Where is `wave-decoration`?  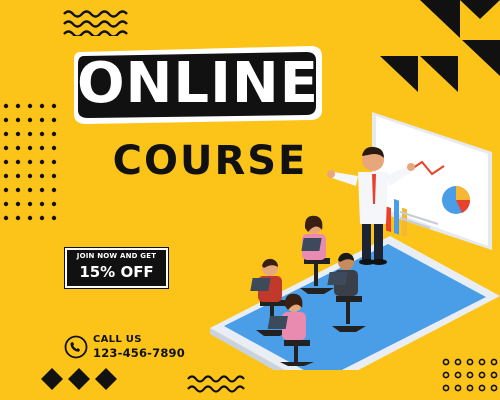 wave-decoration is located at coordinates (95, 23).